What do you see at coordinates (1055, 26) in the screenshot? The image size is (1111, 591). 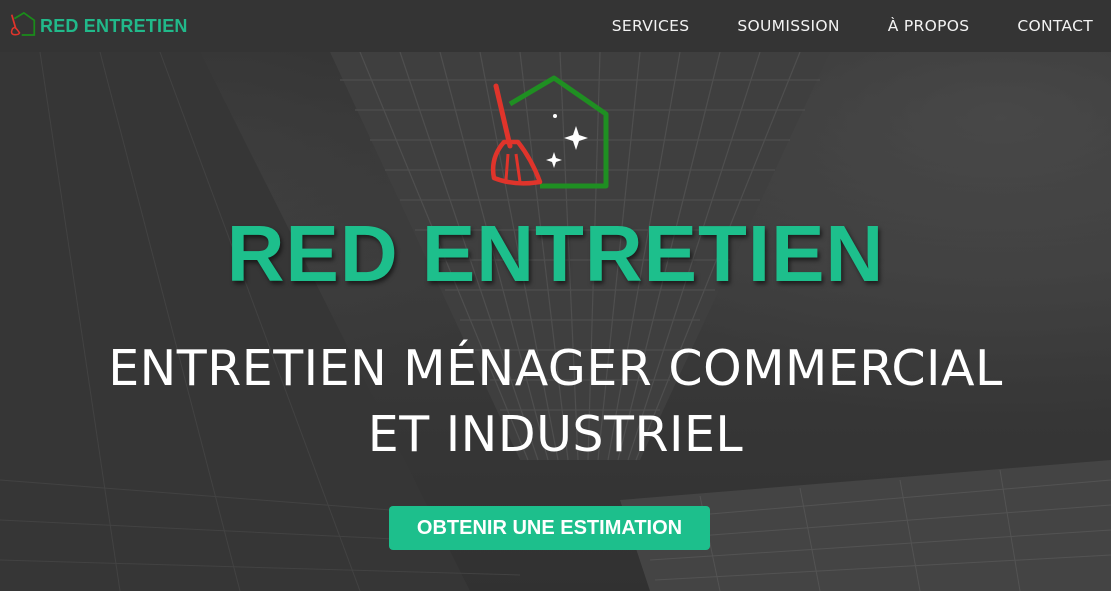 I see `nav-link-contact: CONTACT` at bounding box center [1055, 26].